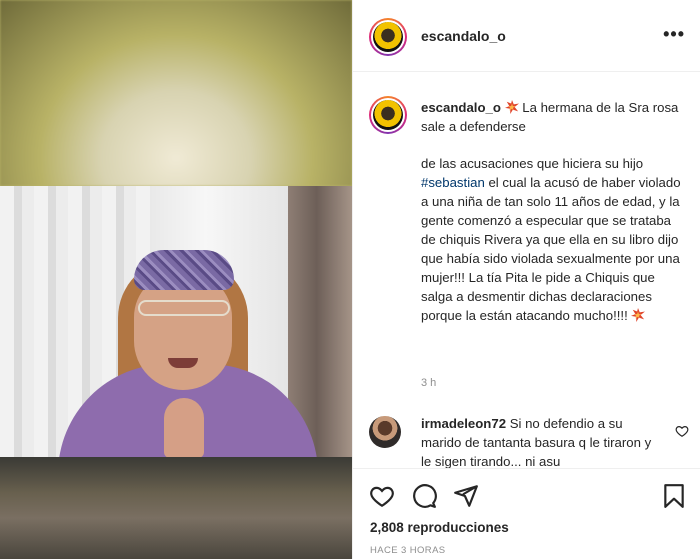  What do you see at coordinates (176, 508) in the screenshot?
I see `media-blur-bottom` at bounding box center [176, 508].